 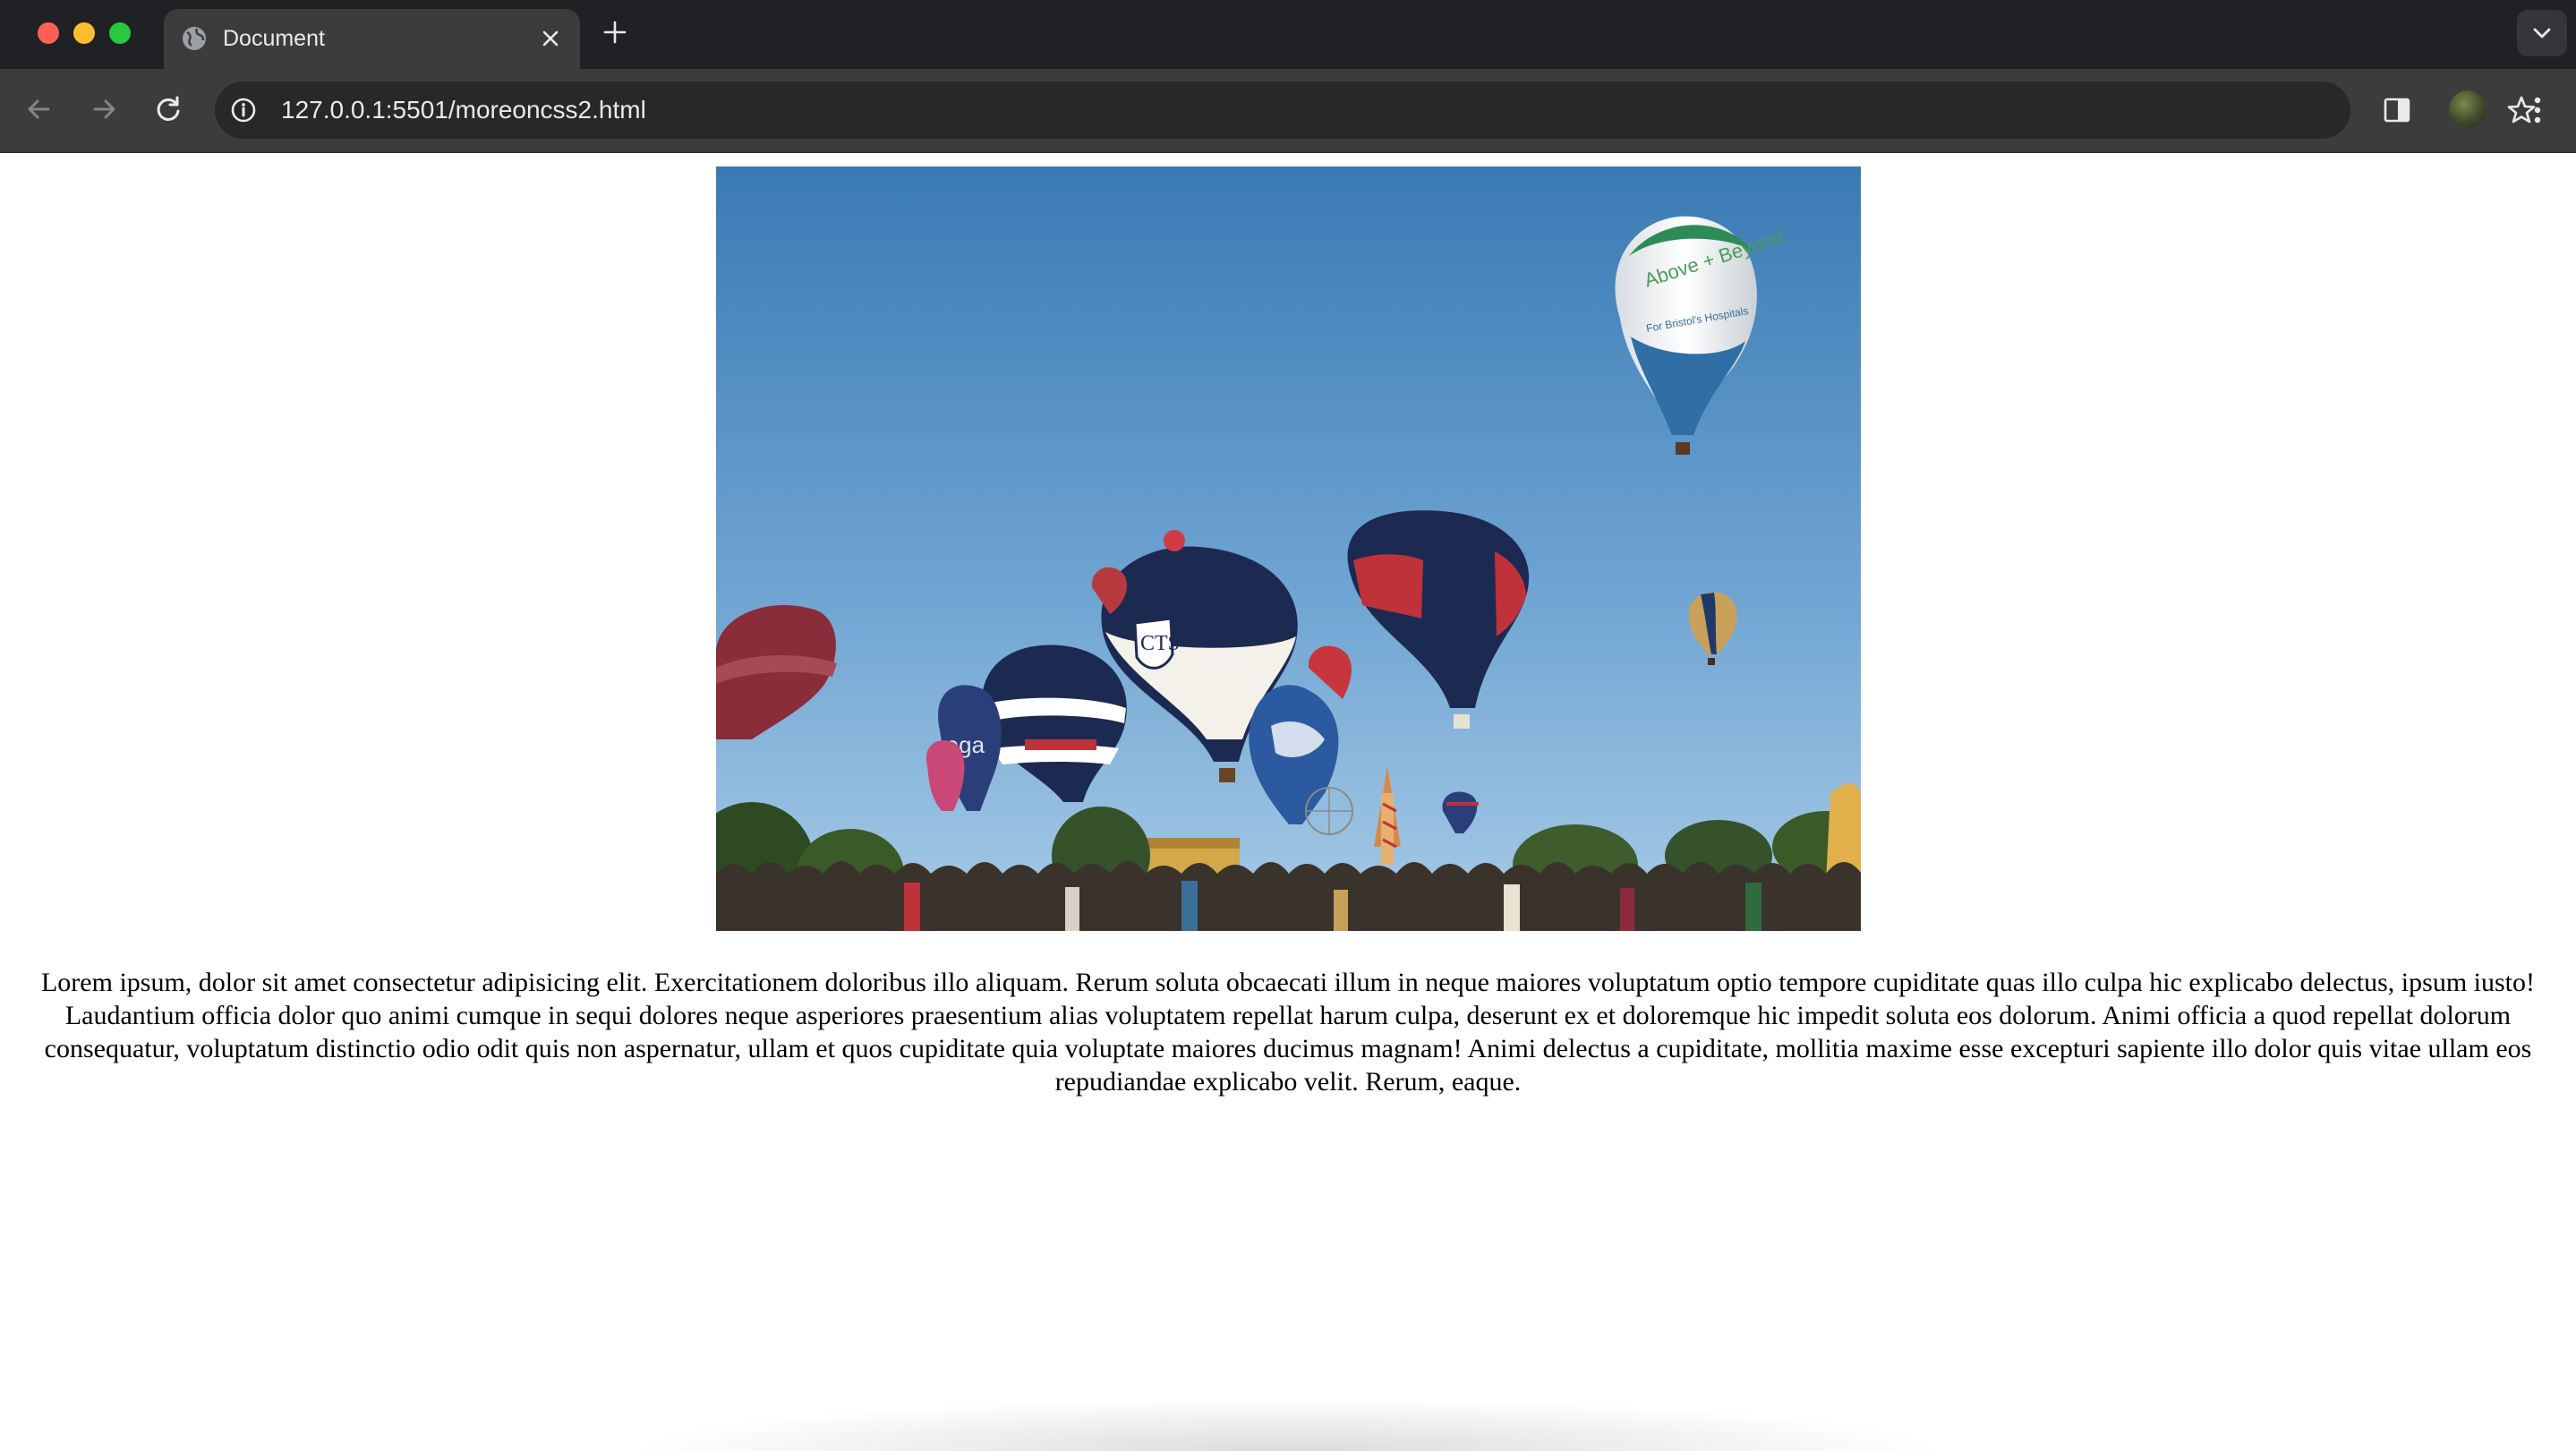 What do you see at coordinates (48, 33) in the screenshot?
I see `close-window-button` at bounding box center [48, 33].